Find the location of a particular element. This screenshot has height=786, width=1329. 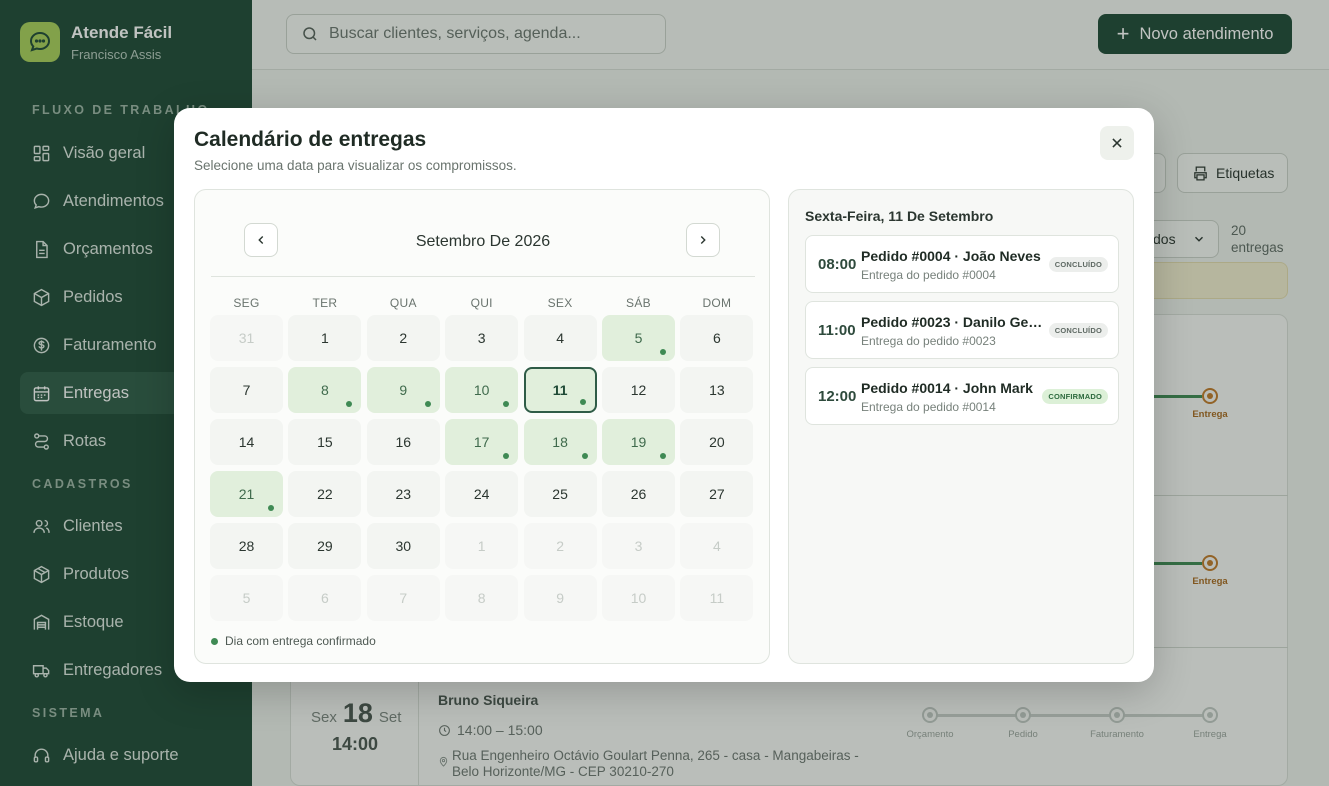

calendar-day-number: 16 is located at coordinates (403, 442).